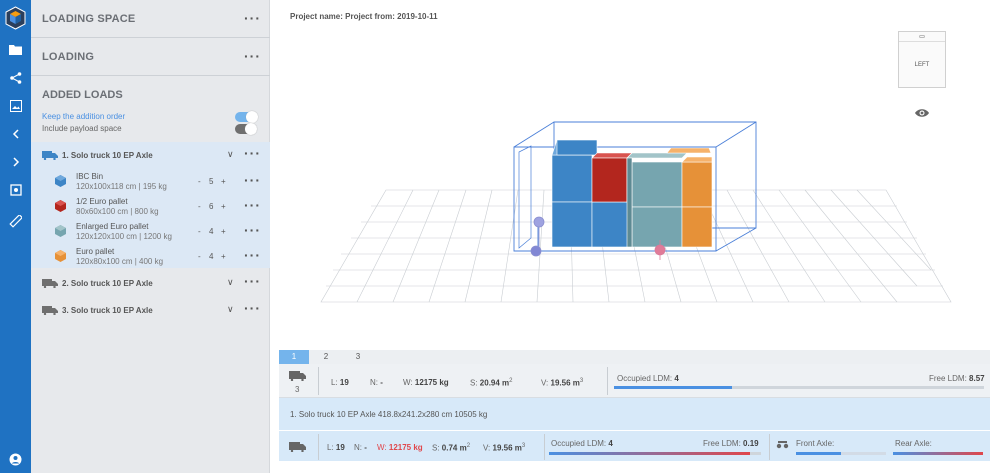 Image resolution: width=1000 pixels, height=473 pixels. Describe the element at coordinates (15, 133) in the screenshot. I see `collapse-icon` at that location.